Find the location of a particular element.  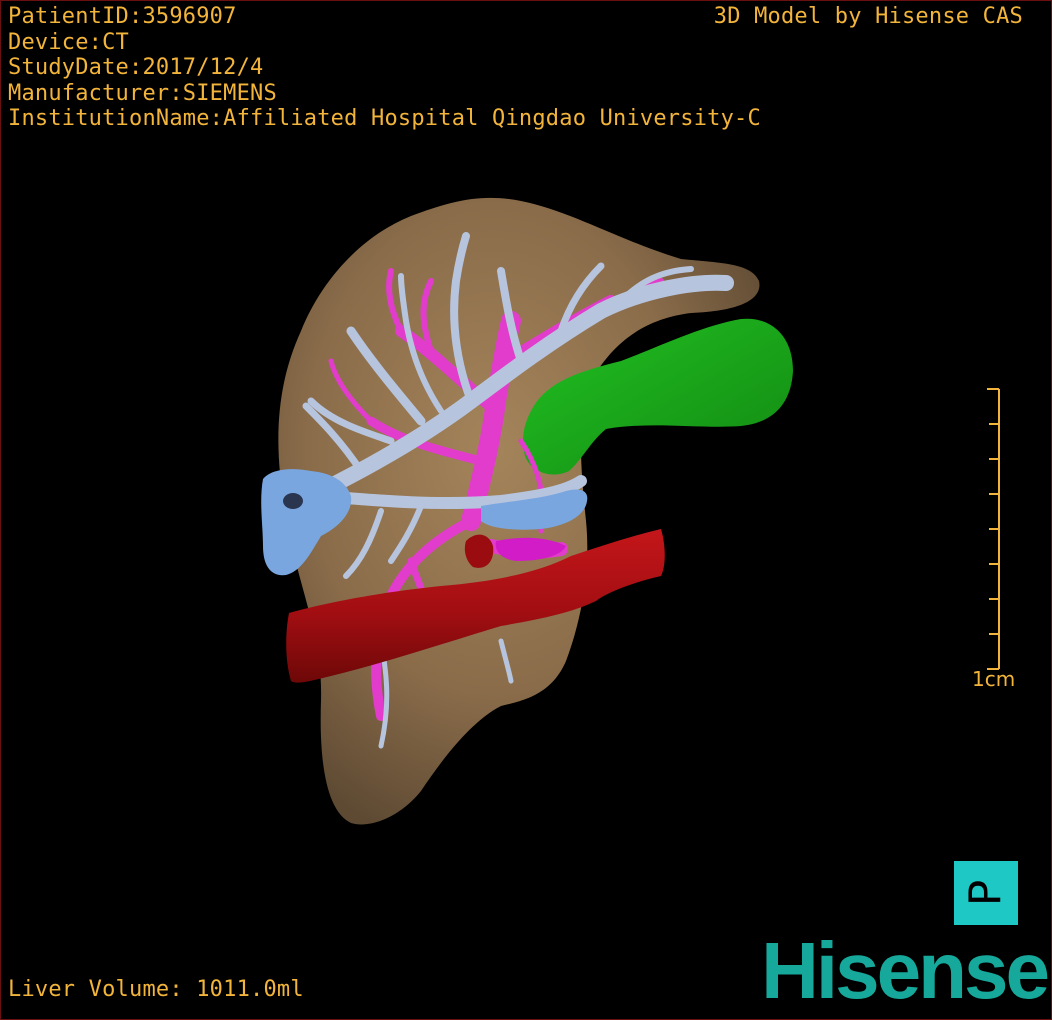

patient-id-text: PatientID:3596907 is located at coordinates (122, 16).